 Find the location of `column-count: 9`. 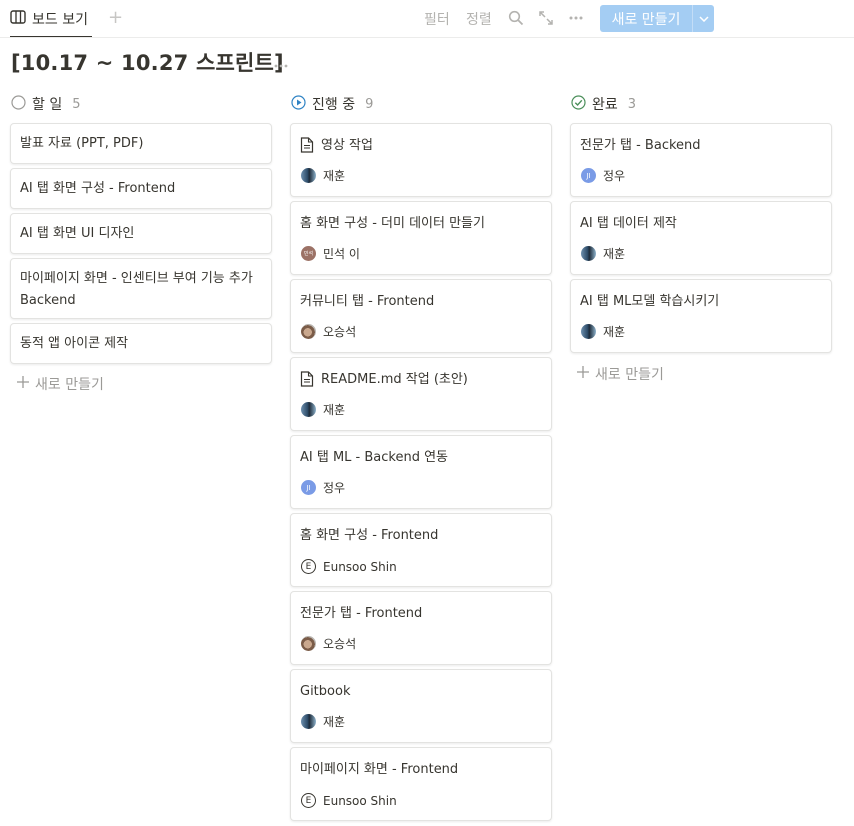

column-count: 9 is located at coordinates (369, 104).